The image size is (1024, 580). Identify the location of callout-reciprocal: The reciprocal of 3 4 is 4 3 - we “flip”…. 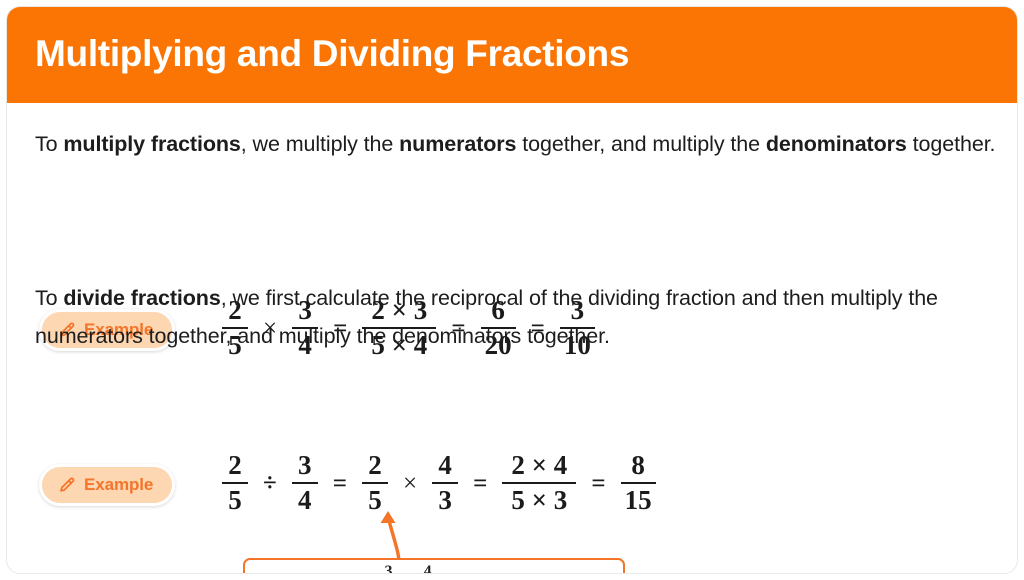
(434, 566).